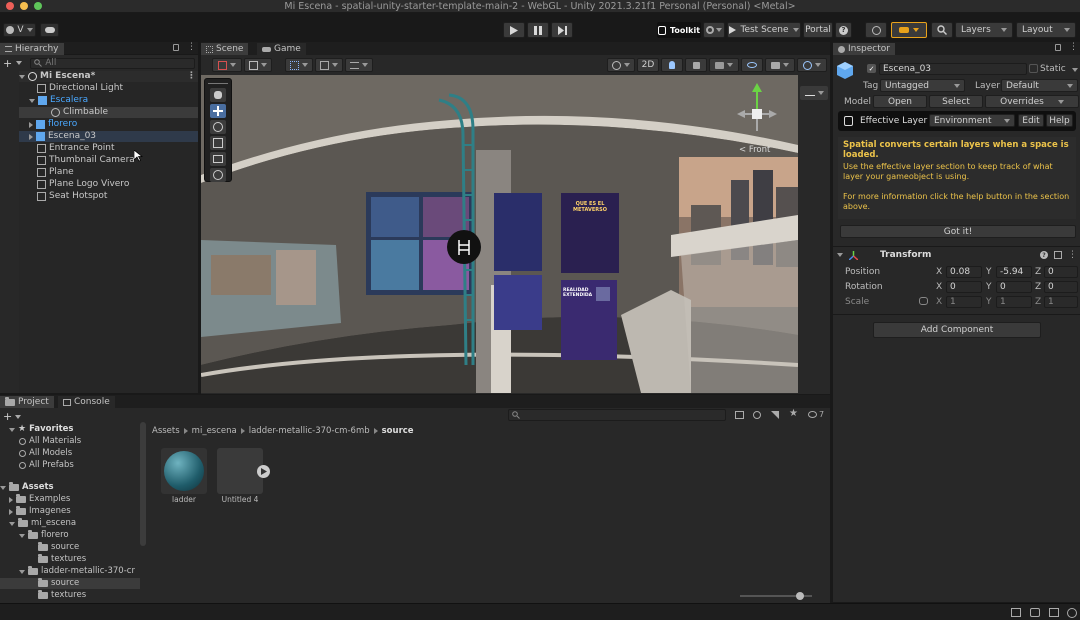 The height and width of the screenshot is (620, 1080). I want to click on lighting-toggle, so click(672, 65).